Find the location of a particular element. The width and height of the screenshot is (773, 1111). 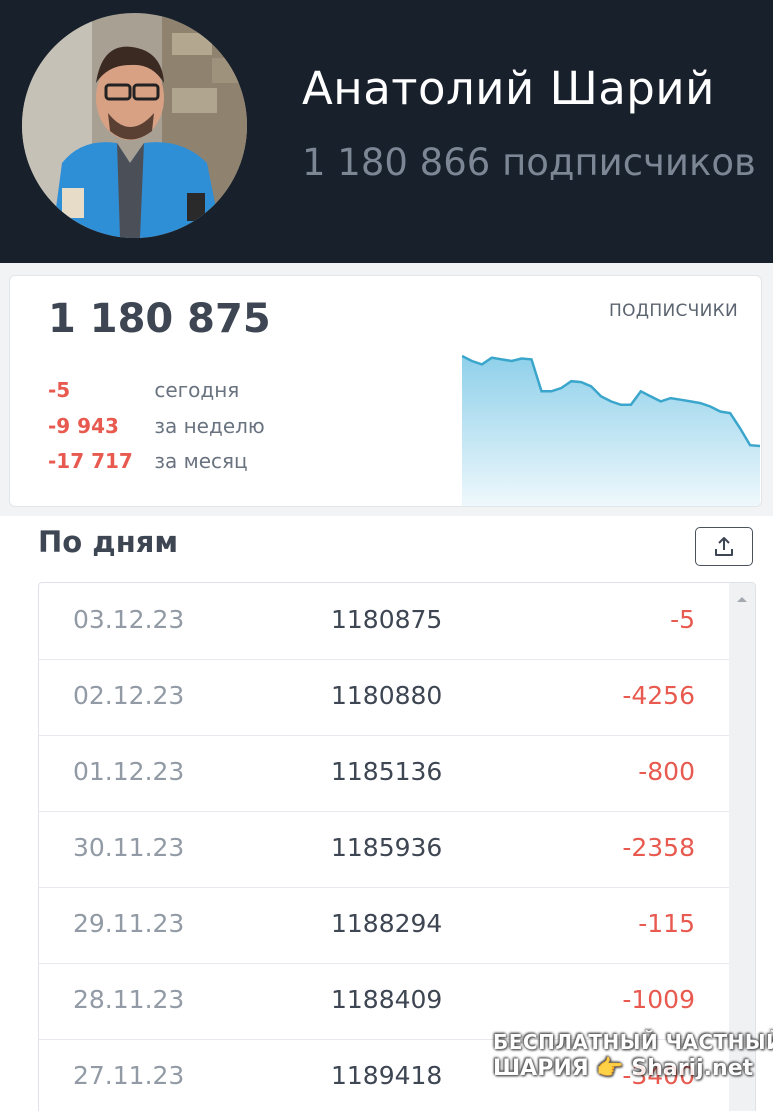

table-row: 30.11.23 1185936 -2358 is located at coordinates (384, 849).